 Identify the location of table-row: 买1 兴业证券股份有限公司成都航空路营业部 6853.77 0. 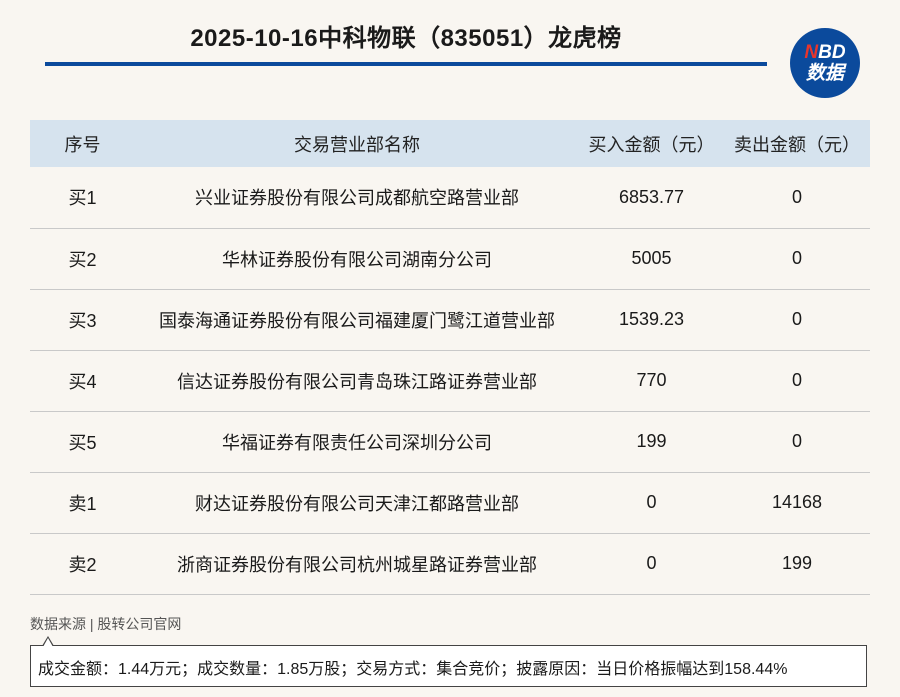
(450, 197).